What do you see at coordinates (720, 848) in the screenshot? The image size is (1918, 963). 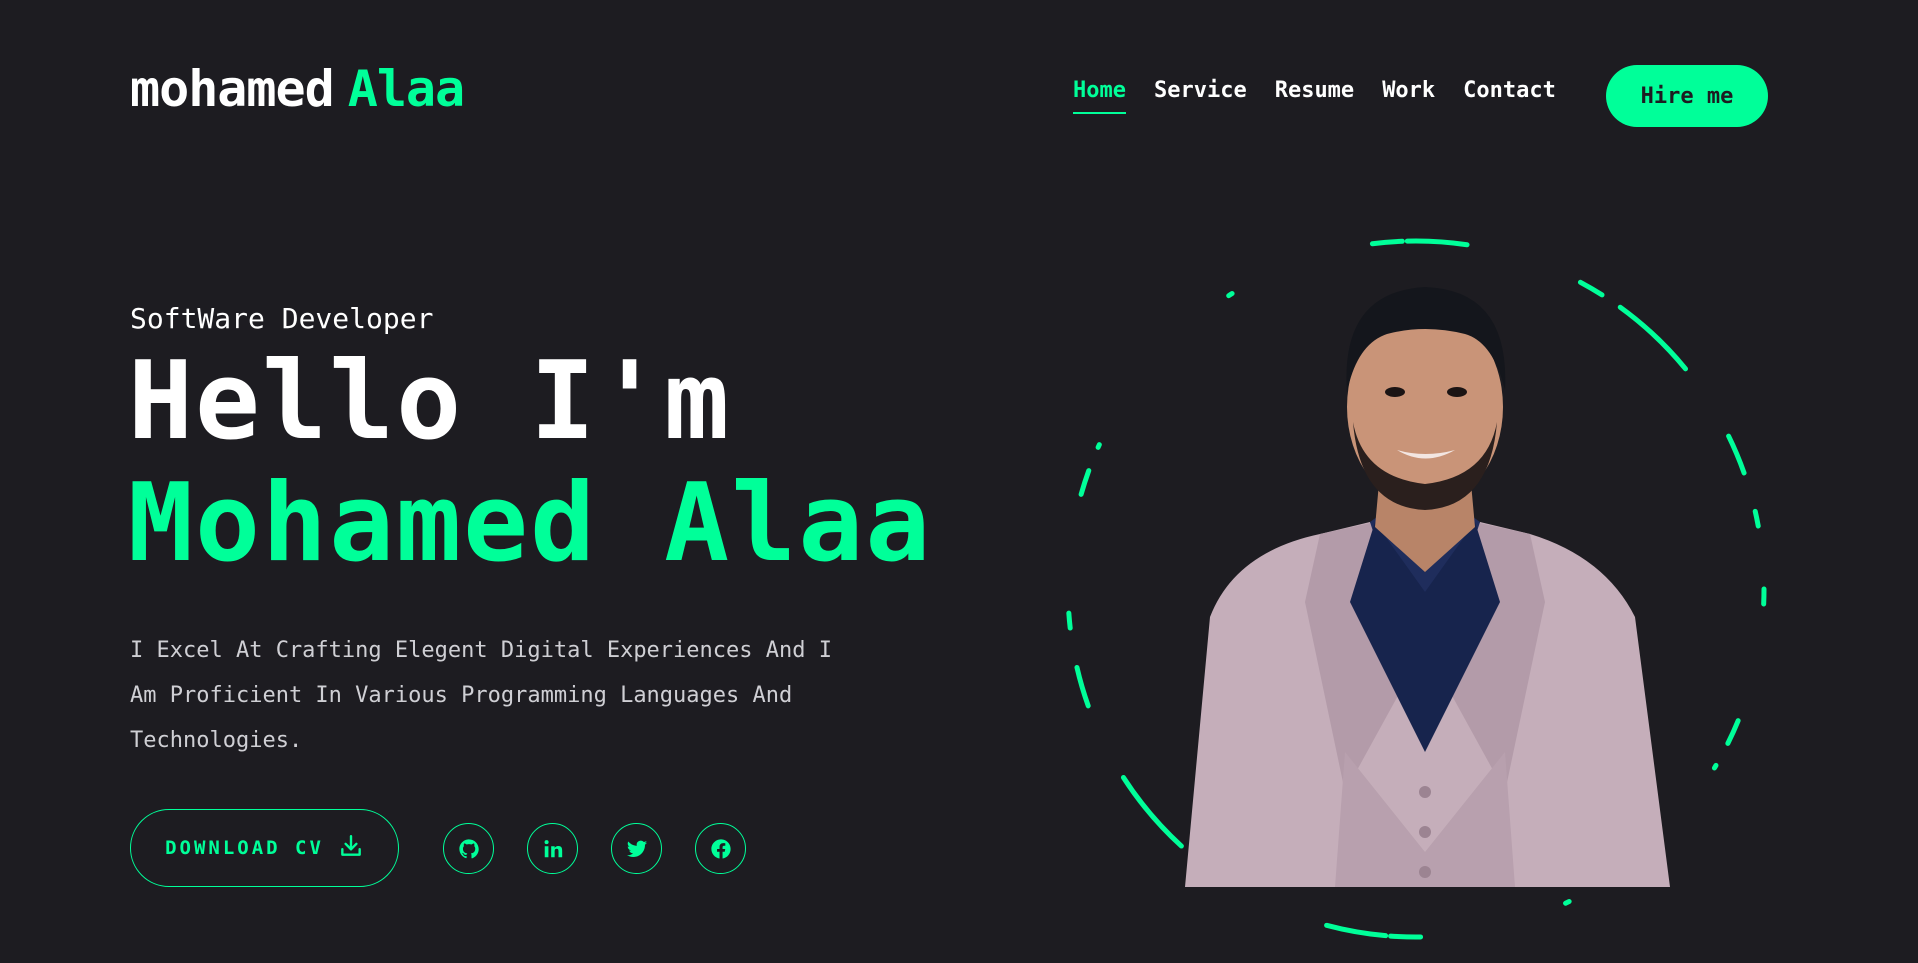 I see `facebook-icon` at bounding box center [720, 848].